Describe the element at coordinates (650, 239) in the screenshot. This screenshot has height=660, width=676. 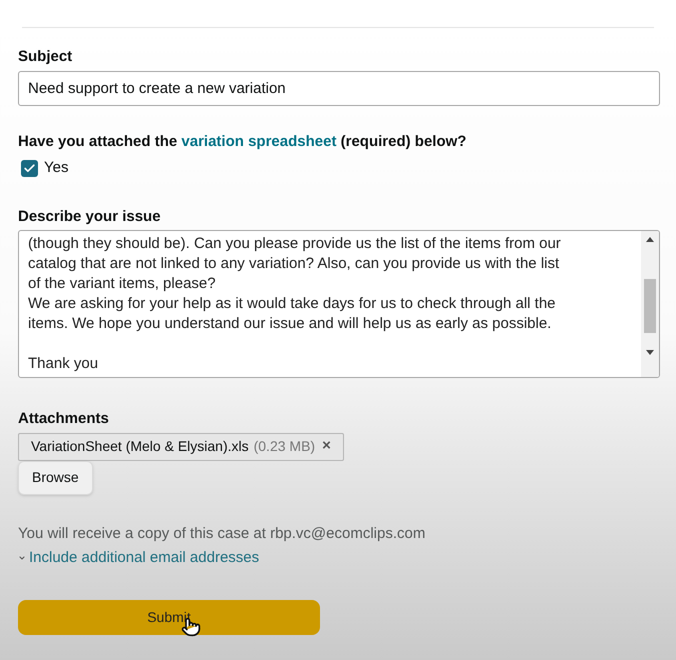
I see `scroll-up-icon` at that location.